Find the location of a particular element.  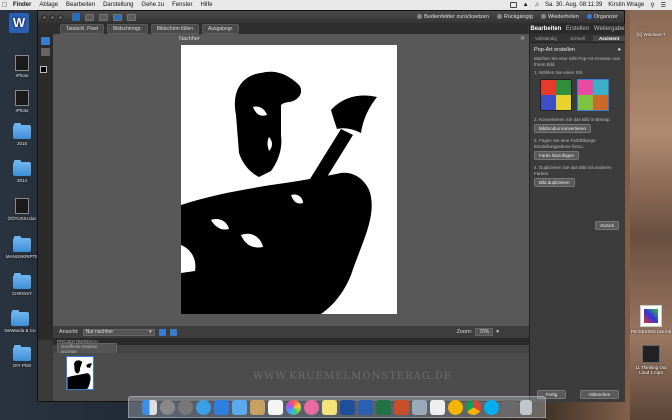

word-icon is located at coordinates (365, 407).